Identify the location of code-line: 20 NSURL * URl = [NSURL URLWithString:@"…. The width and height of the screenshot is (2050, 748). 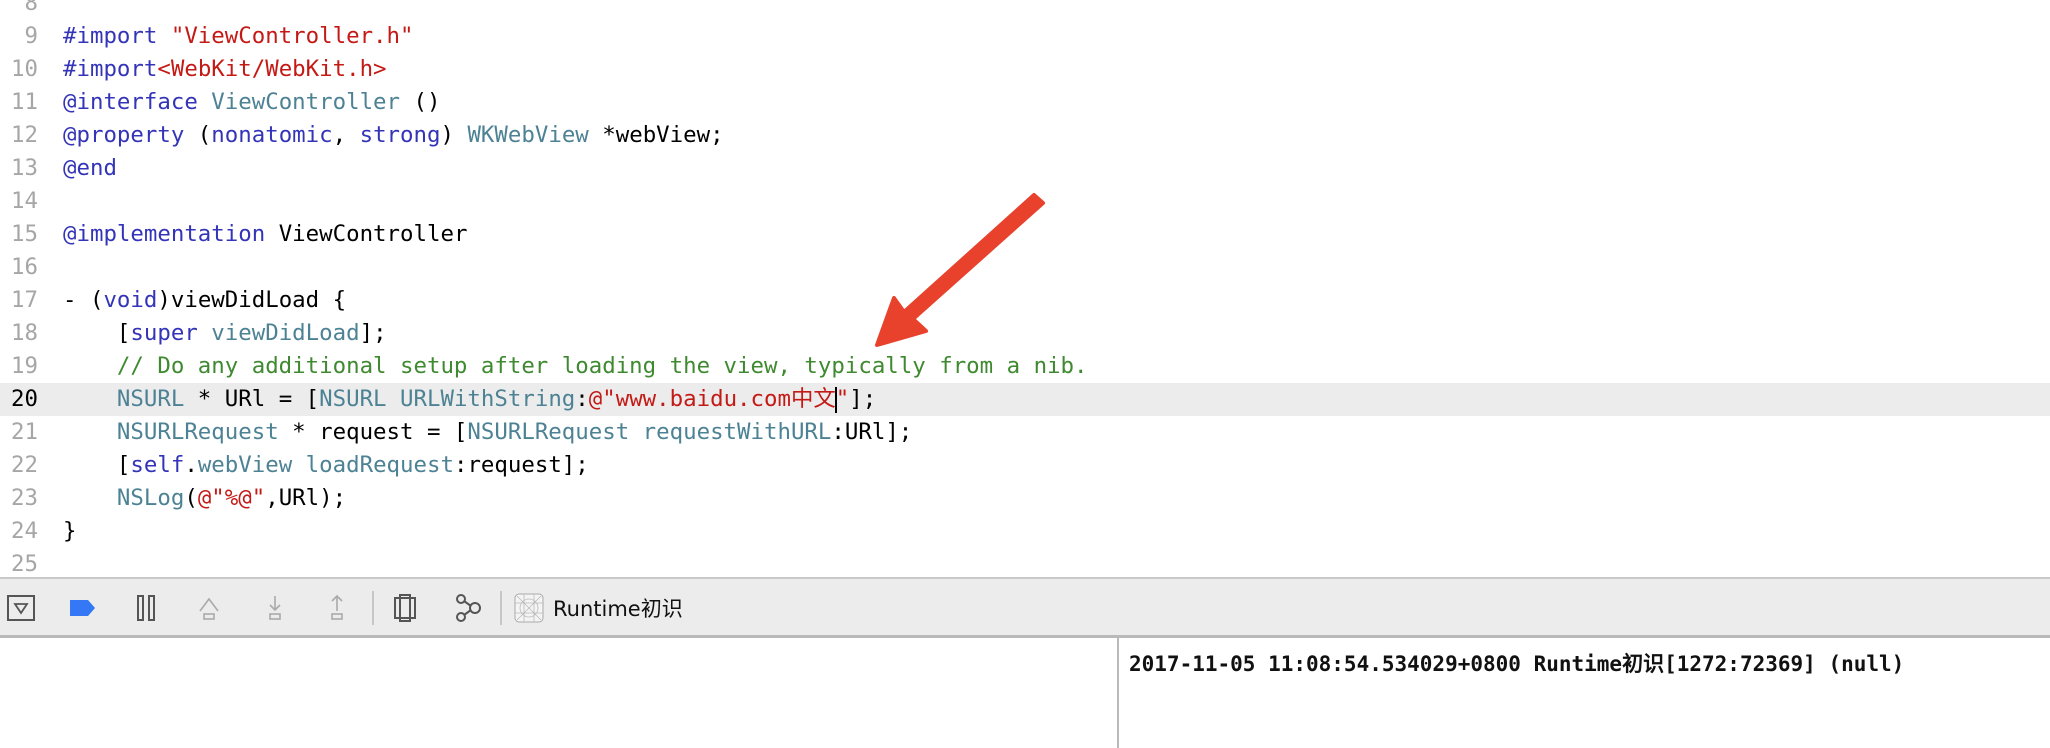
(1025, 399).